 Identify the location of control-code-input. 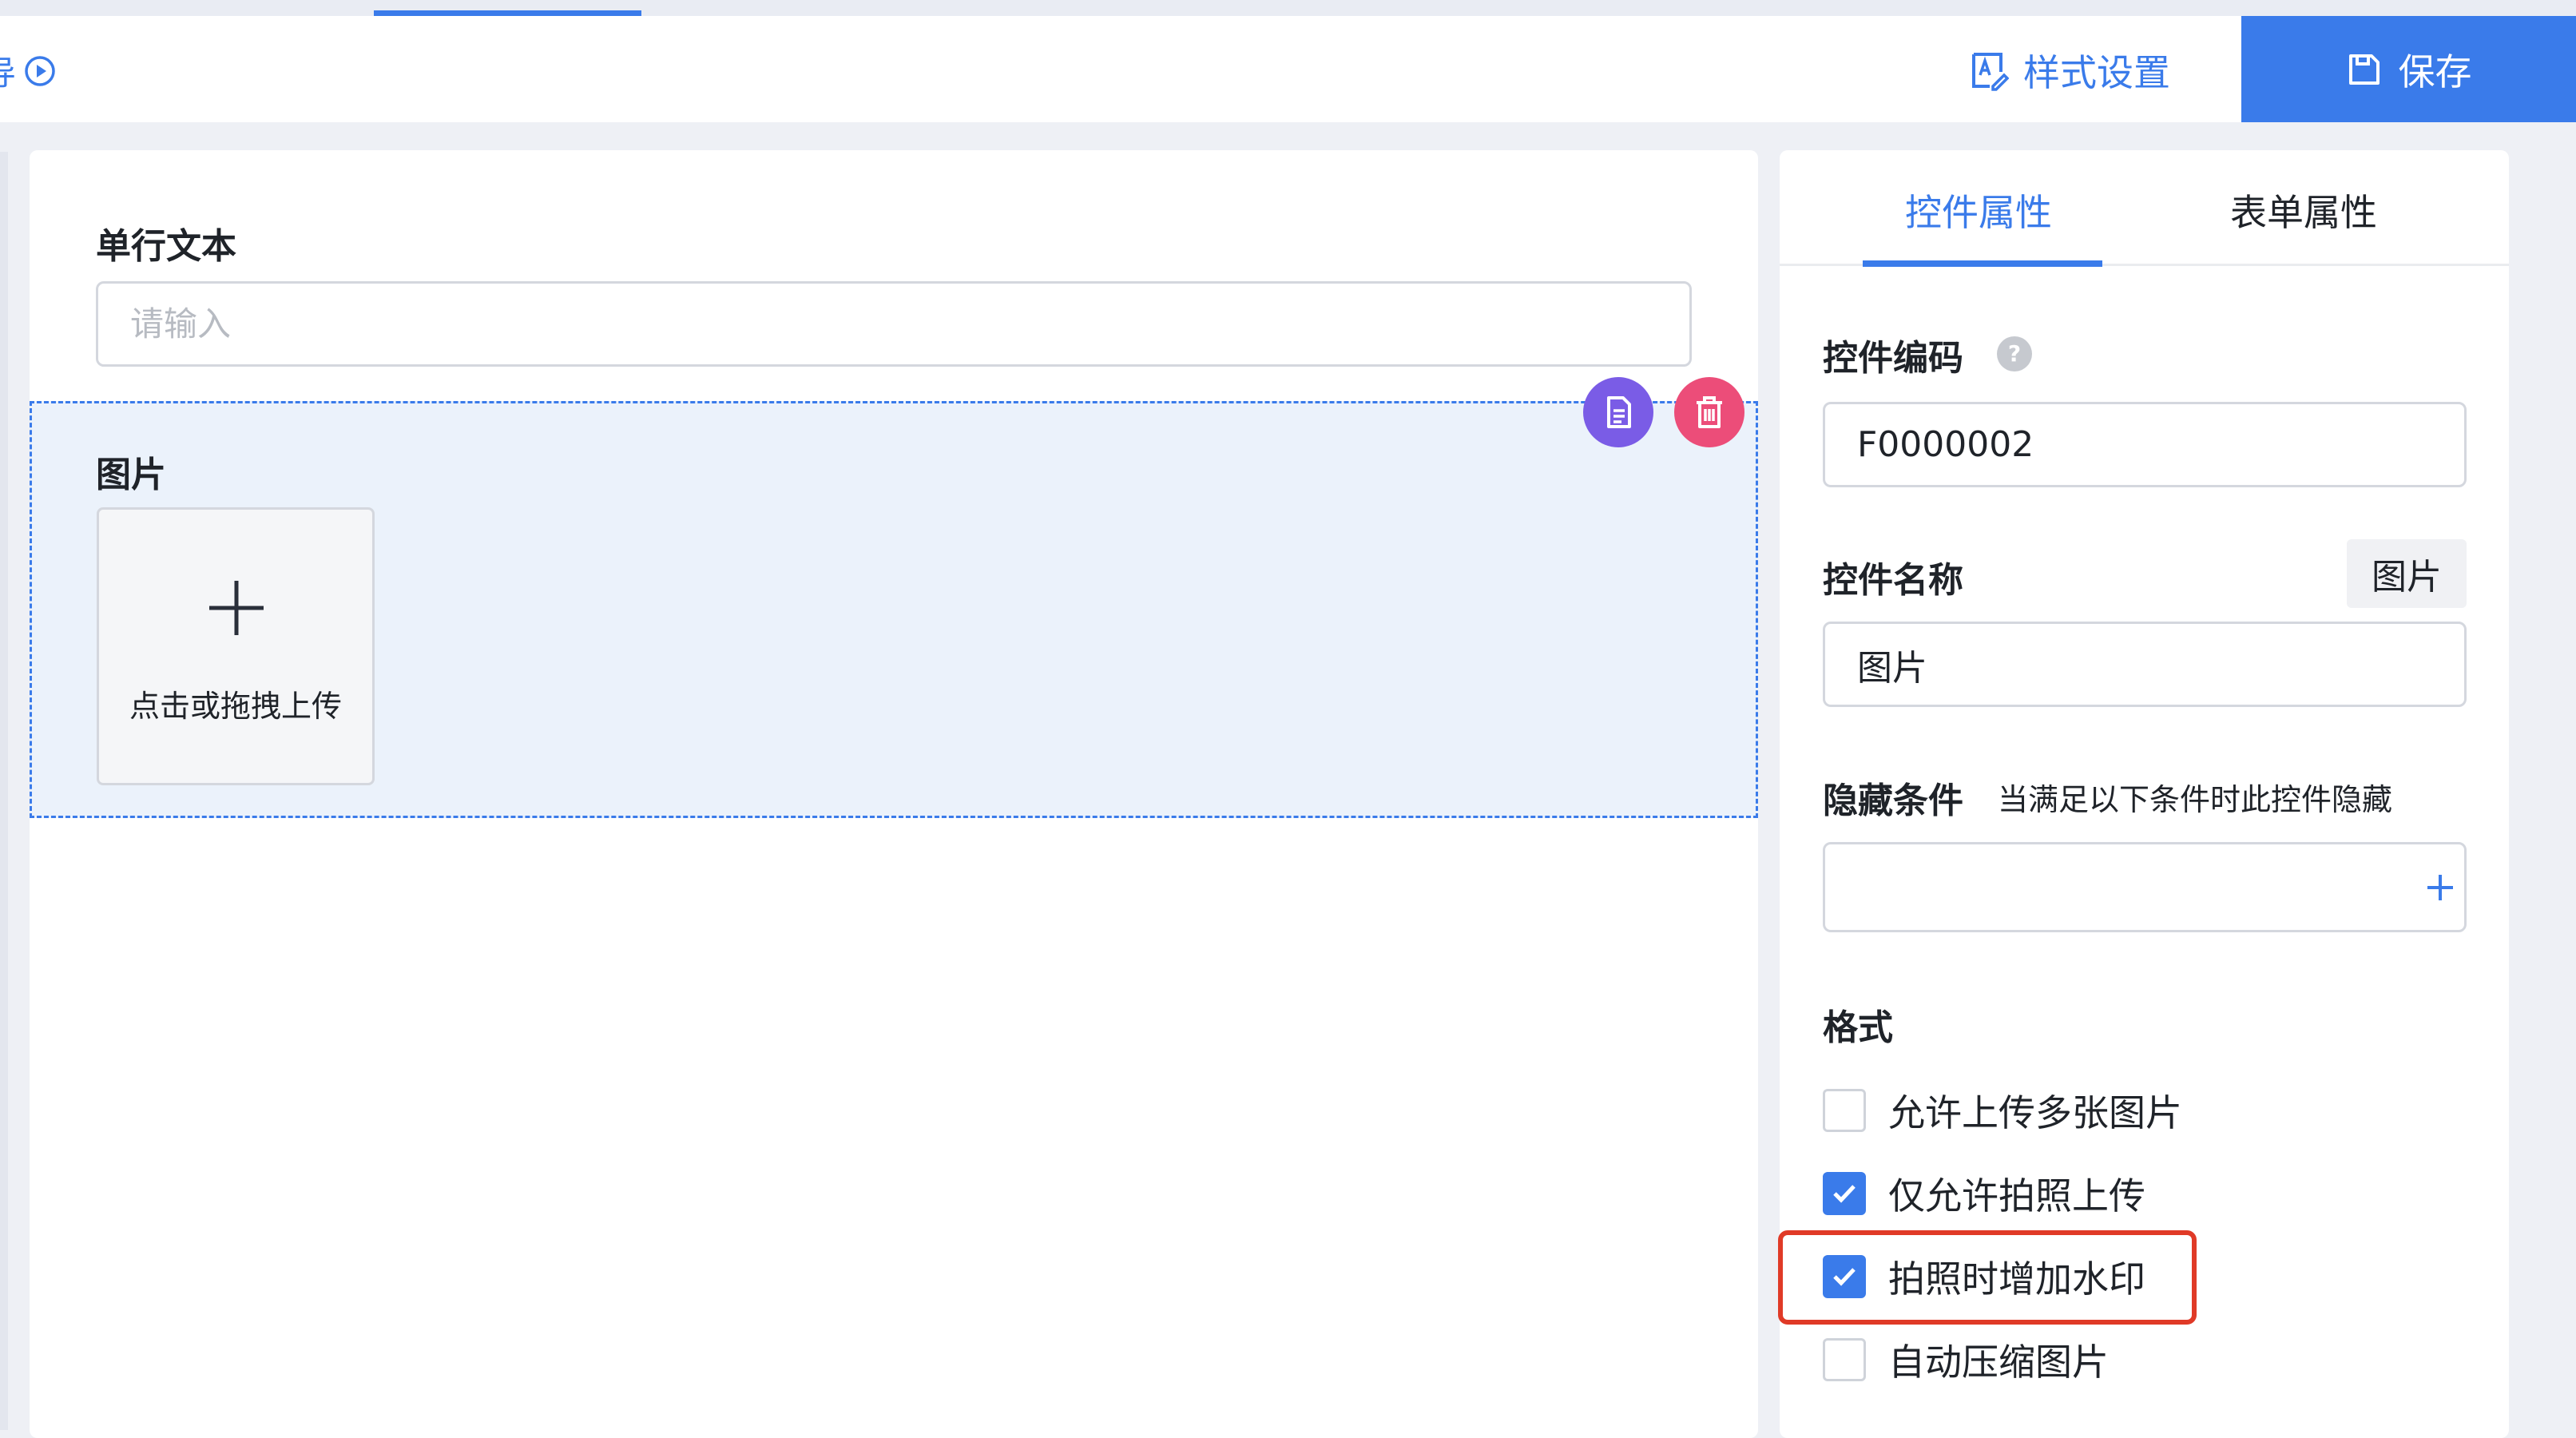
(2145, 444).